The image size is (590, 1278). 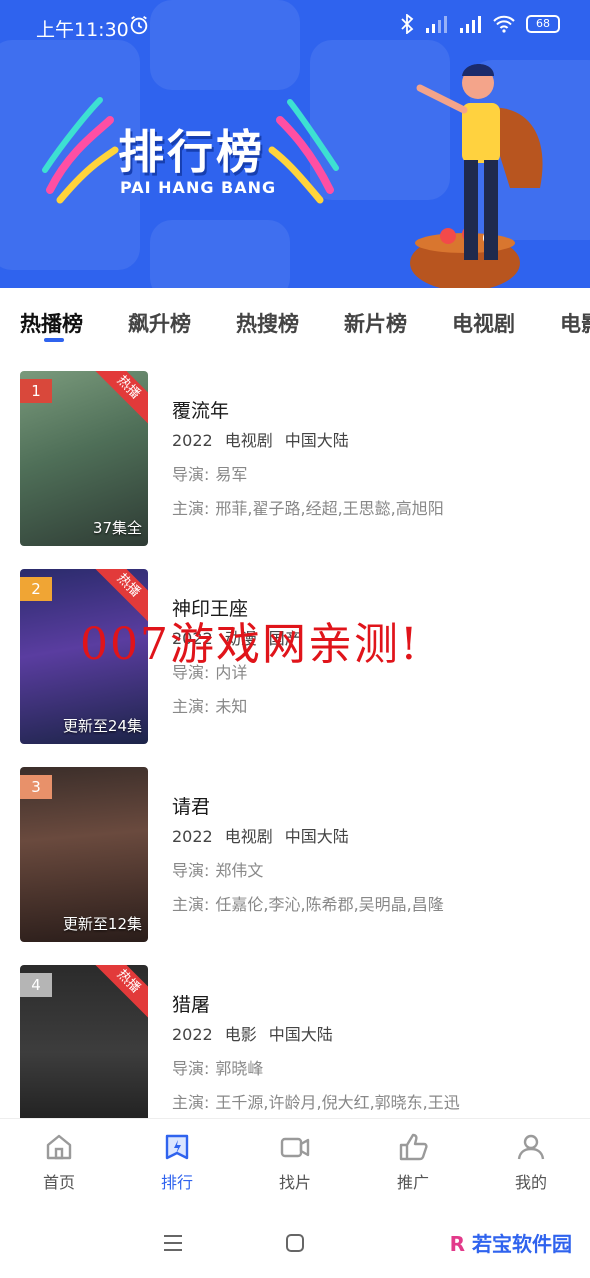 What do you see at coordinates (413, 1162) in the screenshot?
I see `nav-promote: 推广` at bounding box center [413, 1162].